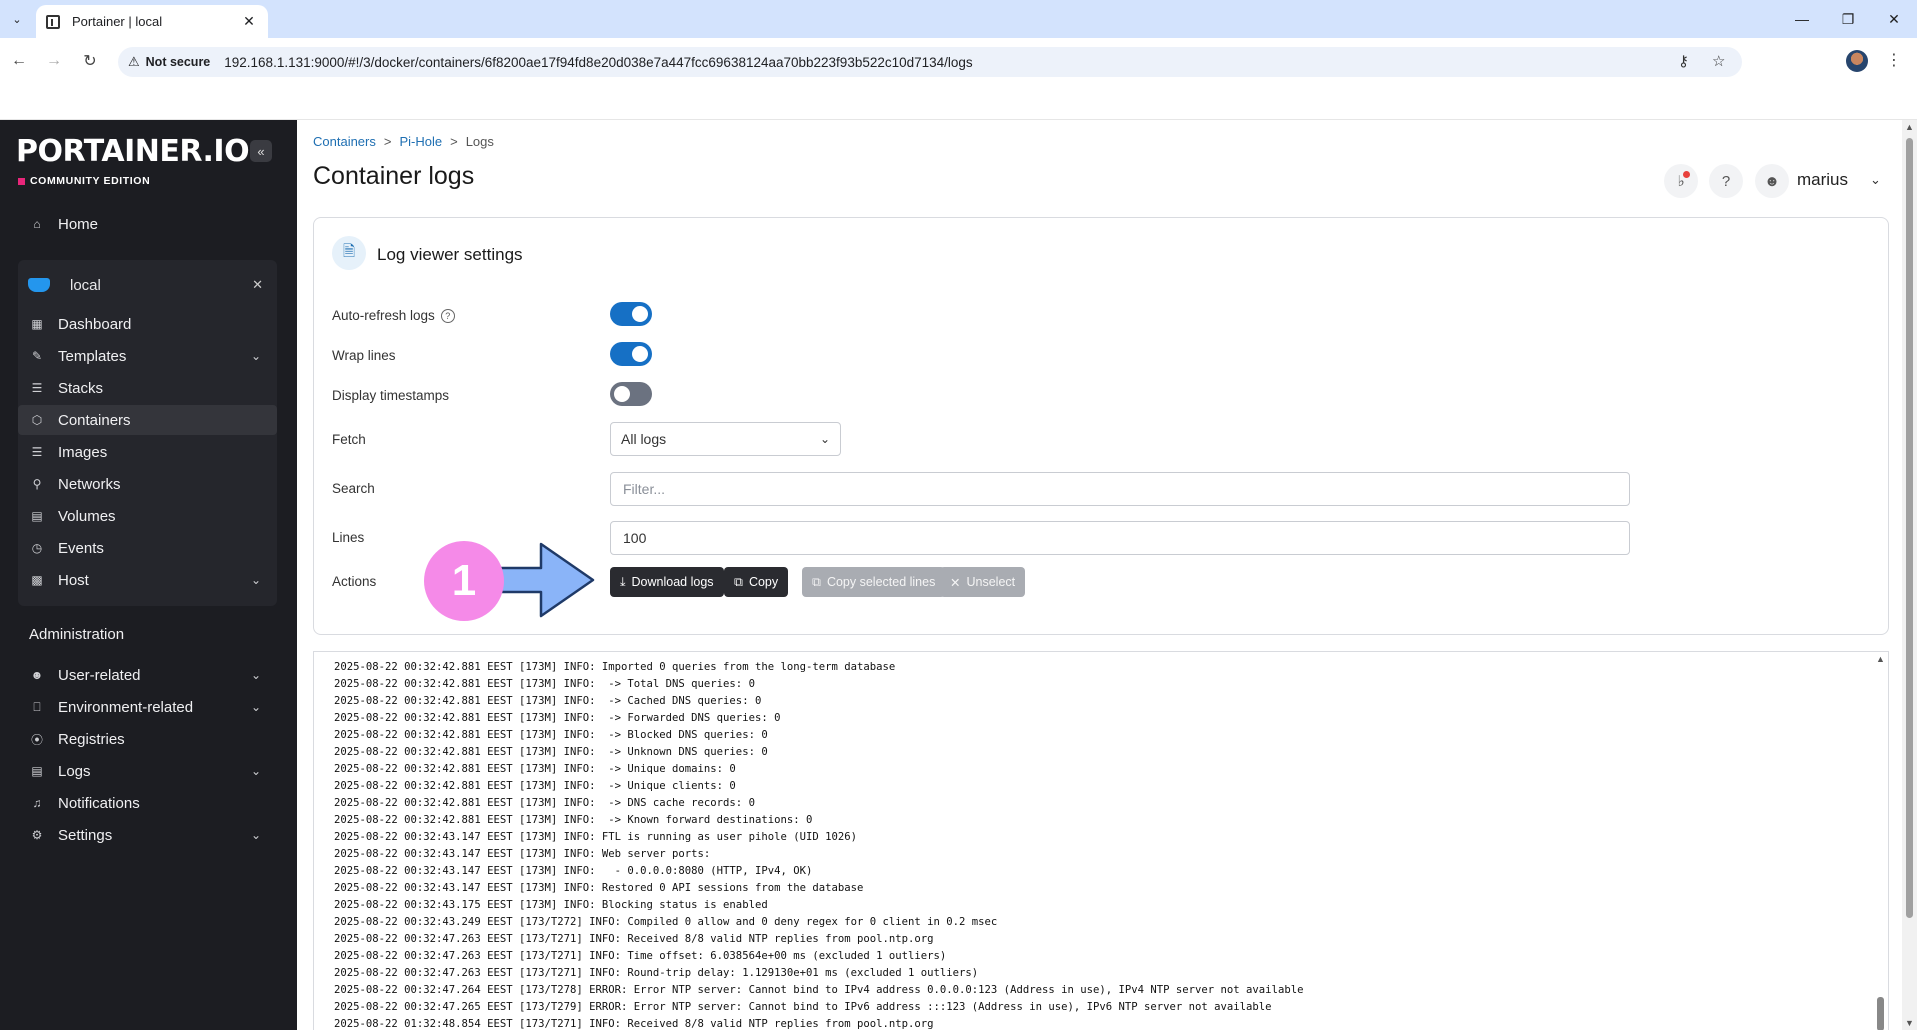  What do you see at coordinates (631, 314) in the screenshot?
I see `auto-refresh-toggle` at bounding box center [631, 314].